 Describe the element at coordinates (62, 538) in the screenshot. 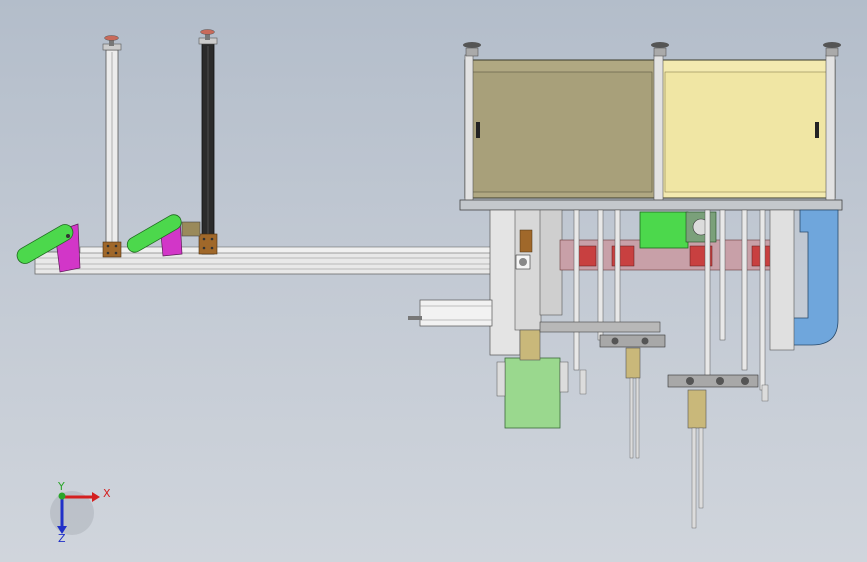

I see `z-axis-label: Z` at that location.